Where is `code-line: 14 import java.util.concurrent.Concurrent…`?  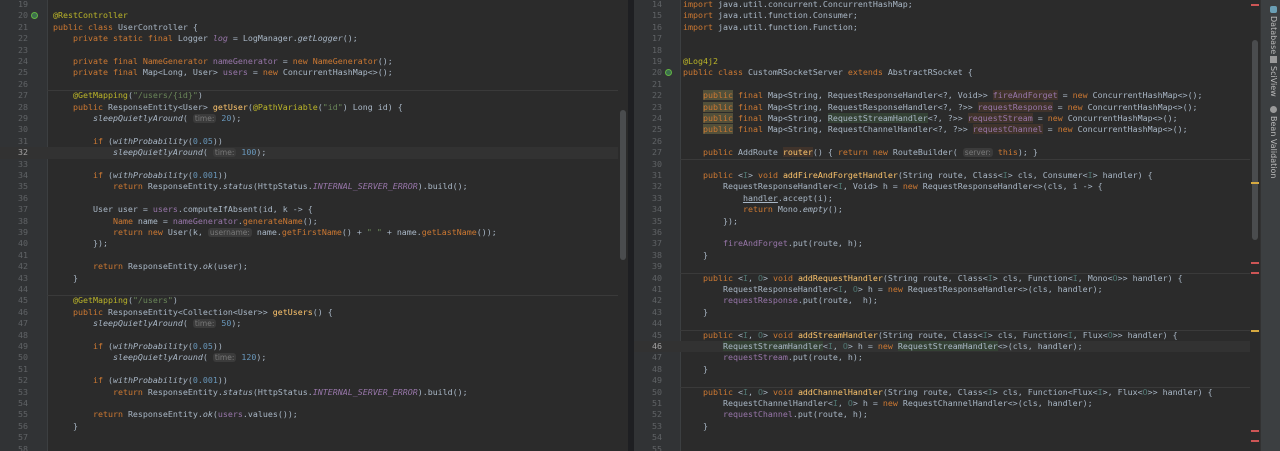 code-line: 14 import java.util.concurrent.Concurrent… is located at coordinates (942, 5).